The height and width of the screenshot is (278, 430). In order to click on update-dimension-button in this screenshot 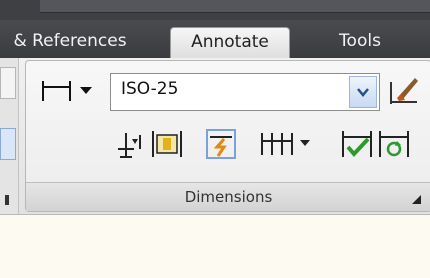, I will do `click(394, 144)`.